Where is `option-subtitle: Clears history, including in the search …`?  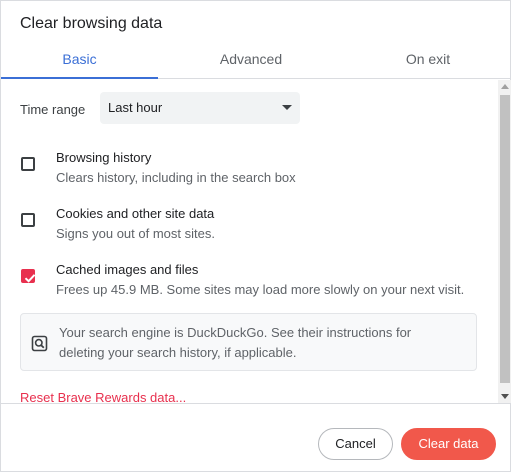
option-subtitle: Clears history, including in the search … is located at coordinates (176, 177).